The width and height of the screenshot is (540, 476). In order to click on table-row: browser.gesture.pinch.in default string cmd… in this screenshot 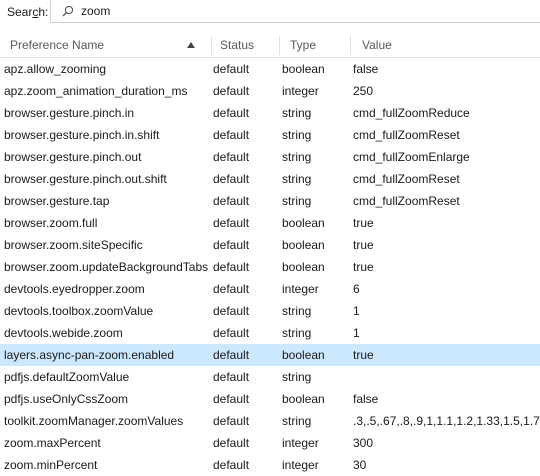, I will do `click(270, 113)`.